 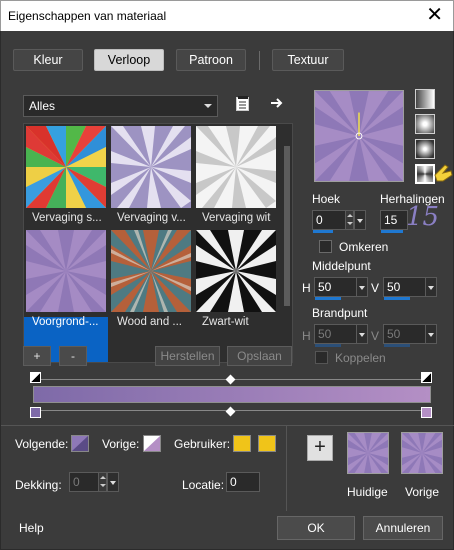 I want to click on angle-input: 0, so click(x=339, y=221).